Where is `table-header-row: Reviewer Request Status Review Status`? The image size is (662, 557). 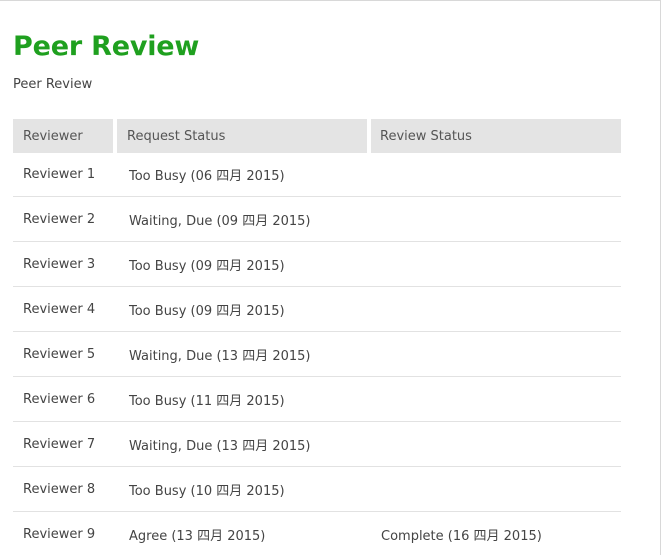
table-header-row: Reviewer Request Status Review Status is located at coordinates (317, 136).